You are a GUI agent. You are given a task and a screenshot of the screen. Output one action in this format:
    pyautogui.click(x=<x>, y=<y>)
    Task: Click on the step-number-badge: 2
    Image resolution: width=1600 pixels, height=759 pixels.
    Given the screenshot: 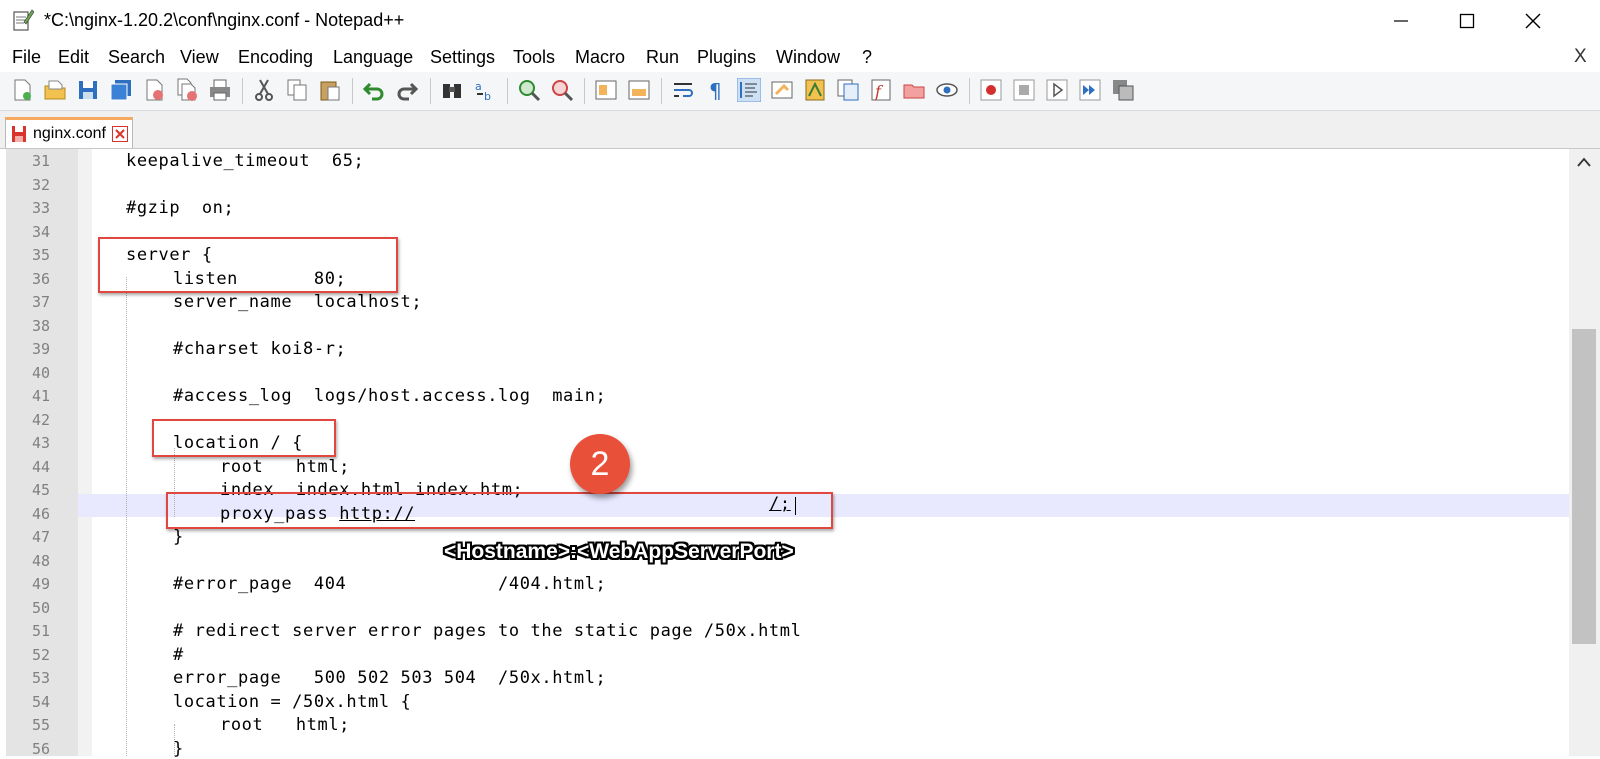 What is the action you would take?
    pyautogui.click(x=600, y=464)
    